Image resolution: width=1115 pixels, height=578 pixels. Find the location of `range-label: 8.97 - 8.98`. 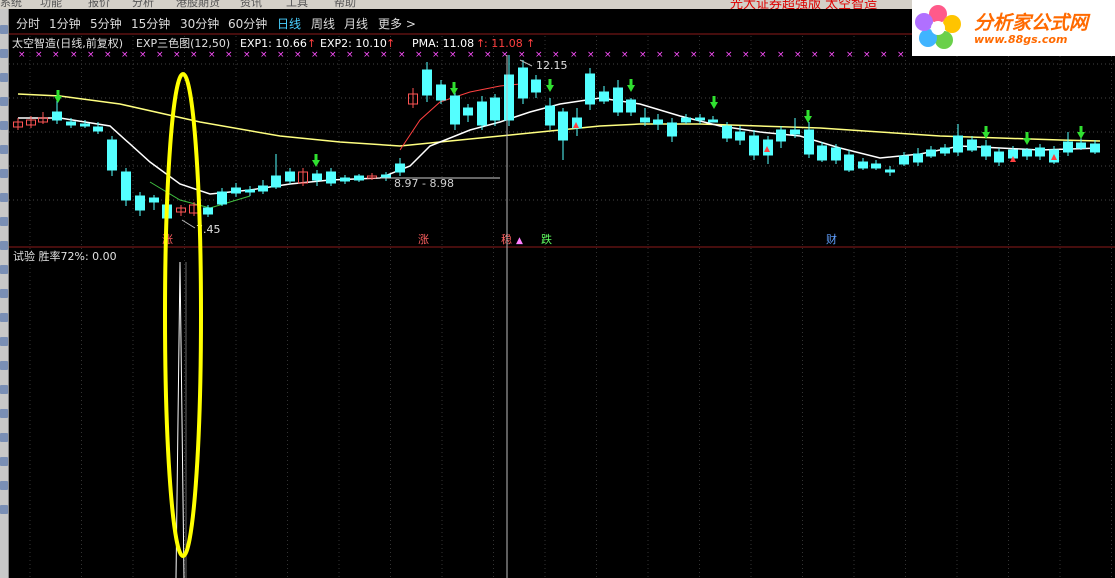

range-label: 8.97 - 8.98 is located at coordinates (424, 183).